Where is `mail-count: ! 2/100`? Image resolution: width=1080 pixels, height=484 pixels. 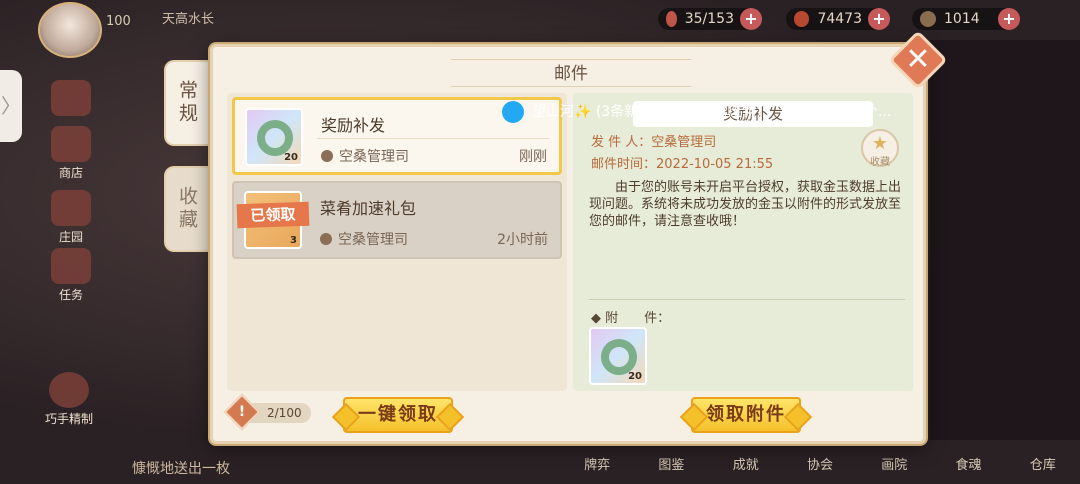
mail-count: ! 2/100 is located at coordinates (267, 412).